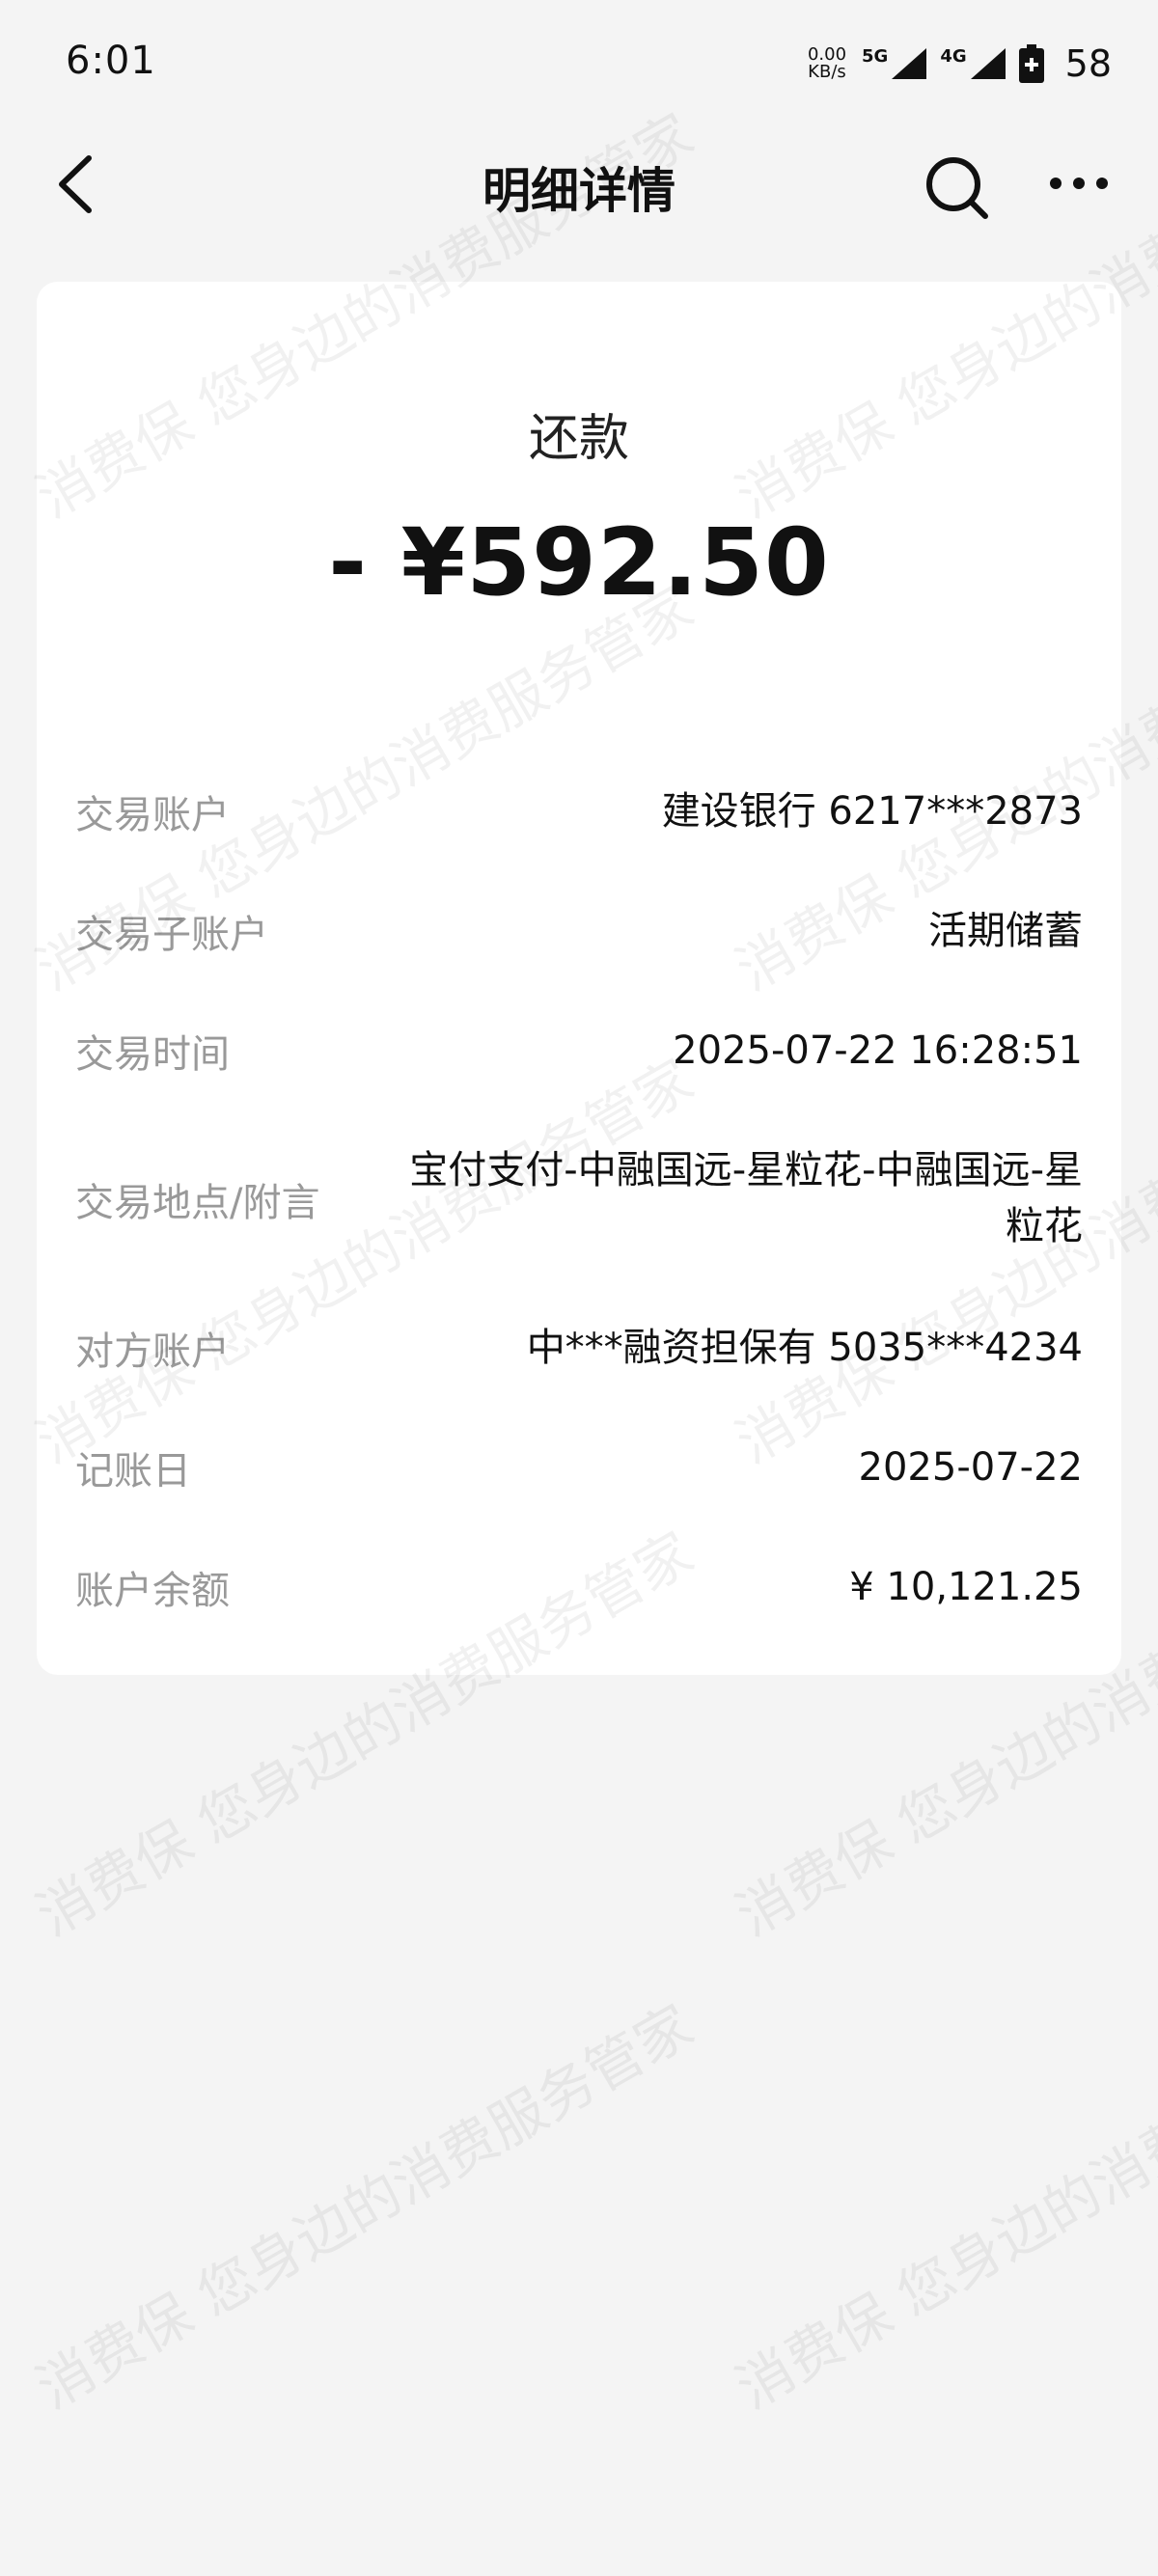 Image resolution: width=1158 pixels, height=2576 pixels. I want to click on detail-value: 建设银行 6217***2873, so click(872, 811).